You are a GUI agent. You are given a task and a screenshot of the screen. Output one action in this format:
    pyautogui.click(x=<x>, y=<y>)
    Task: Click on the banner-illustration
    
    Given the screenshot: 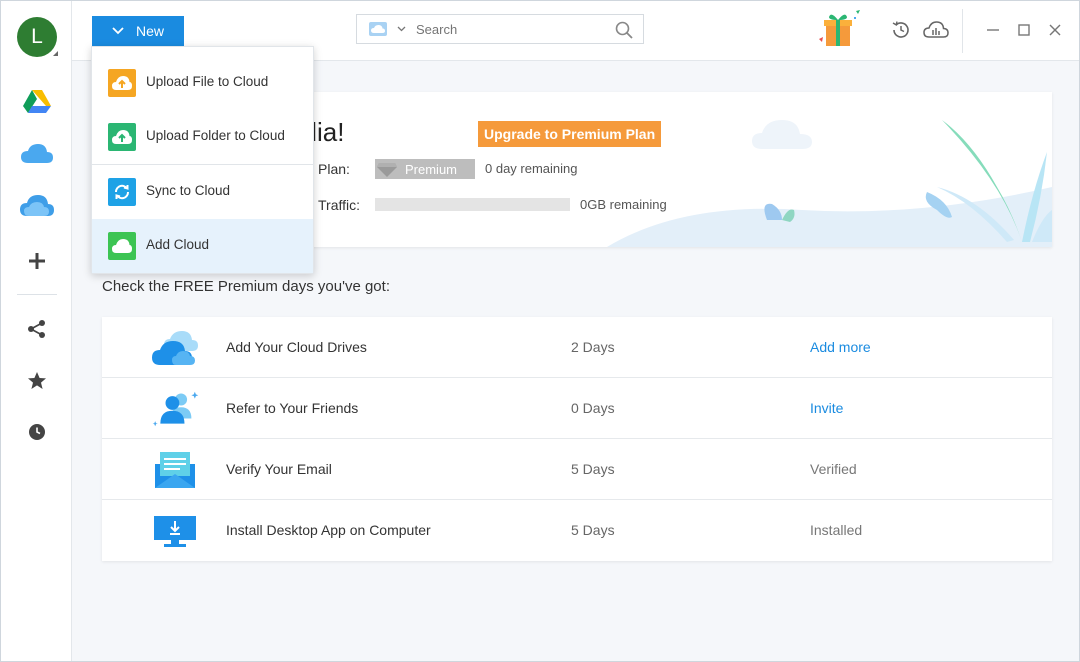 What is the action you would take?
    pyautogui.click(x=829, y=183)
    